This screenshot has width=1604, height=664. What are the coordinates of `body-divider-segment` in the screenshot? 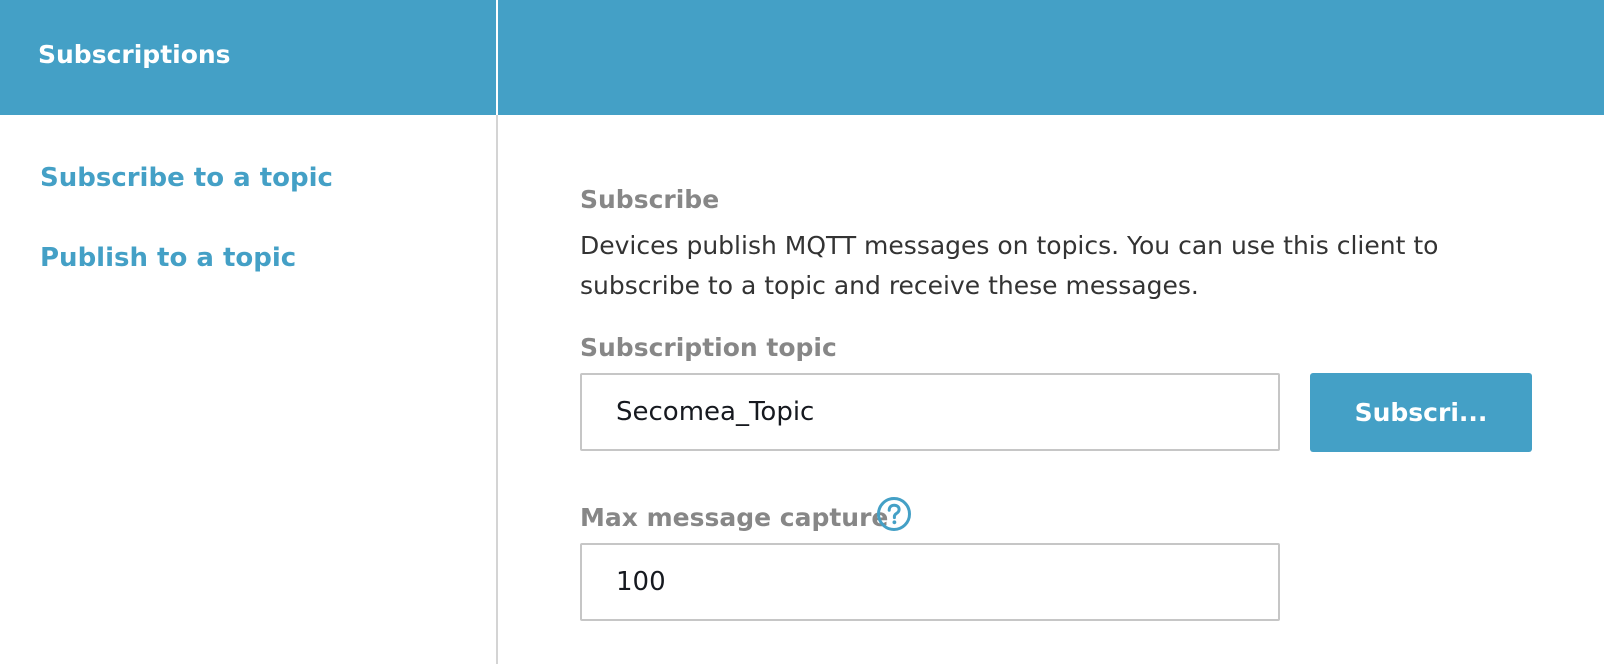 It's located at (497, 389).